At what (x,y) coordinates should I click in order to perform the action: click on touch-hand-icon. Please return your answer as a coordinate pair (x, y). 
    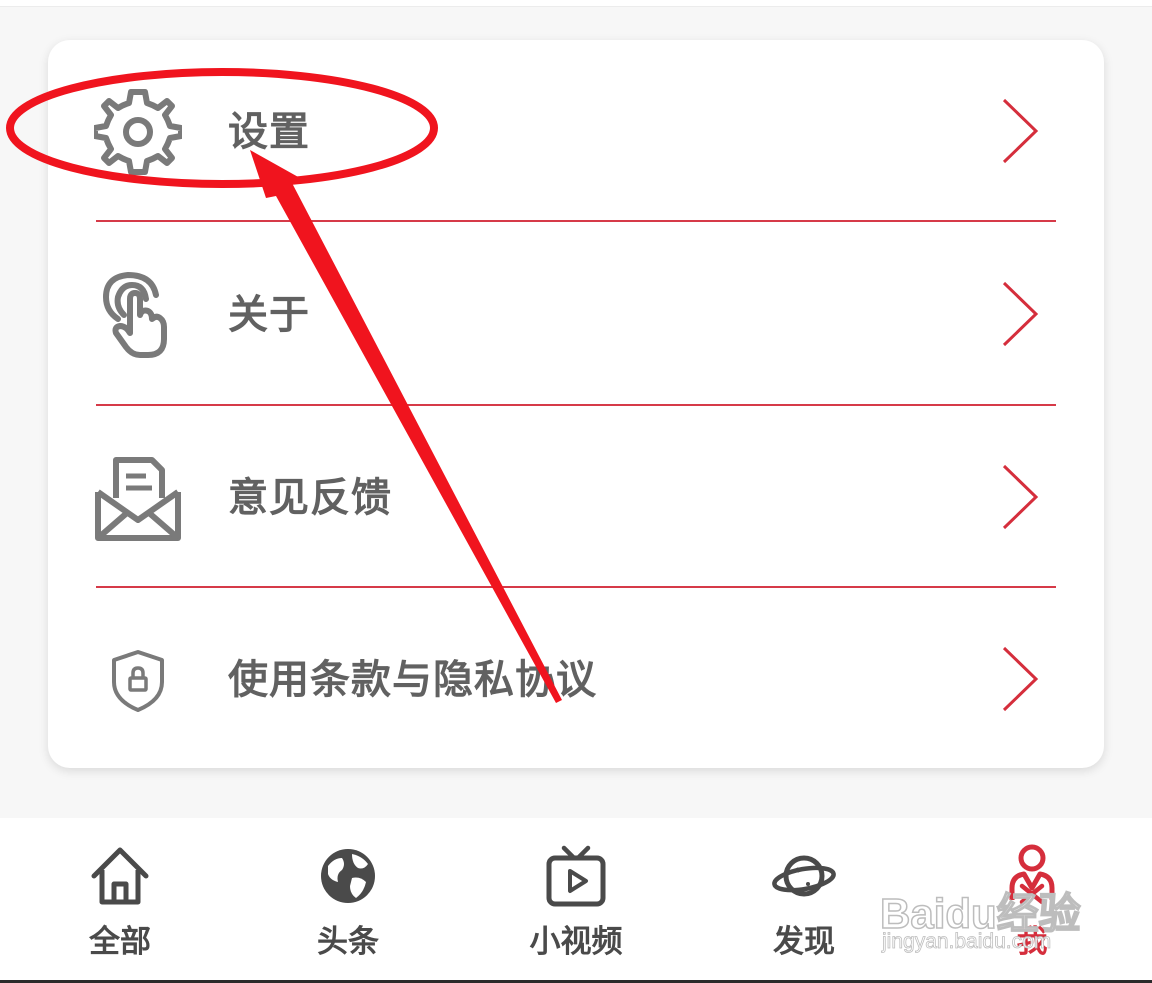
    Looking at the image, I should click on (134, 314).